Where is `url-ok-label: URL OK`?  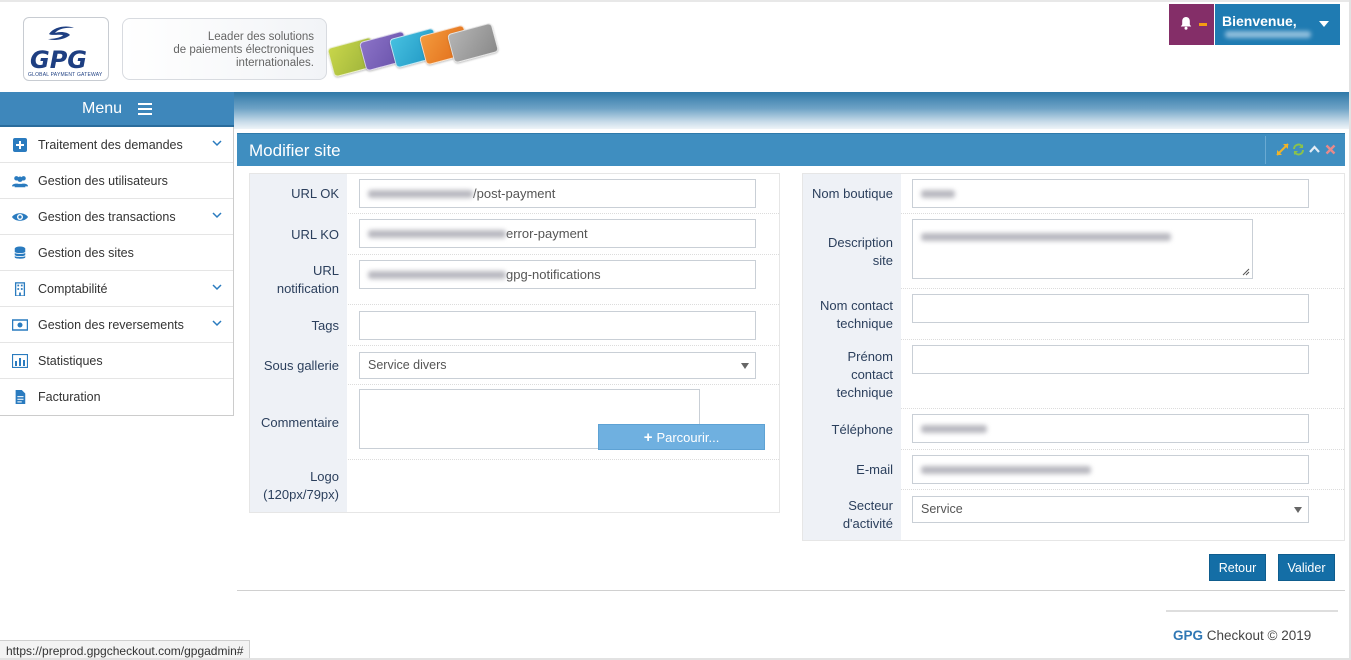 url-ok-label: URL OK is located at coordinates (298, 194).